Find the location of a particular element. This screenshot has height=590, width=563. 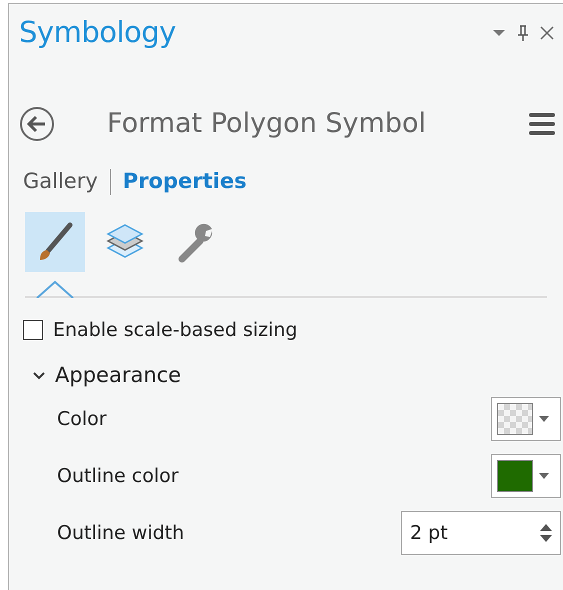

section-header: Appearance is located at coordinates (286, 375).